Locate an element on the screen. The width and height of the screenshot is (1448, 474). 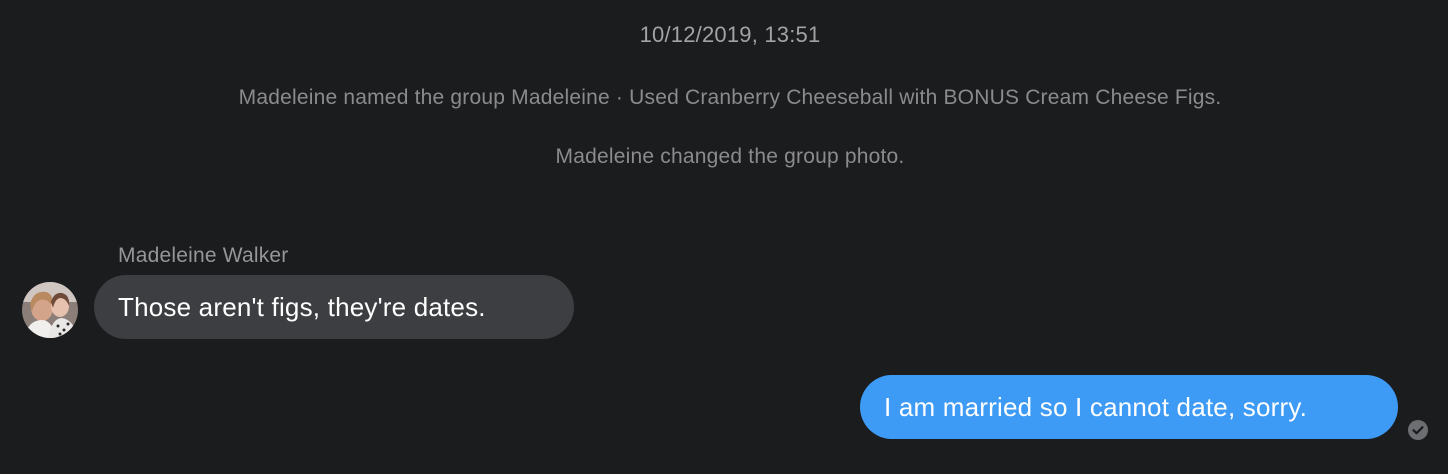
avatar-photo-icon is located at coordinates (50, 310).